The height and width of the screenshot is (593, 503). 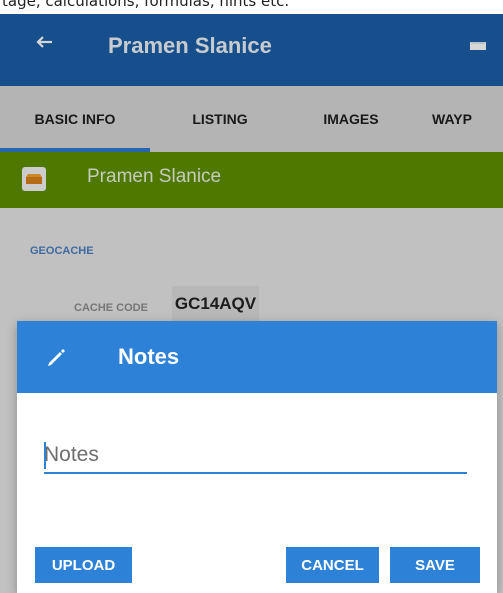 What do you see at coordinates (149, 356) in the screenshot?
I see `dialog-title: Notes` at bounding box center [149, 356].